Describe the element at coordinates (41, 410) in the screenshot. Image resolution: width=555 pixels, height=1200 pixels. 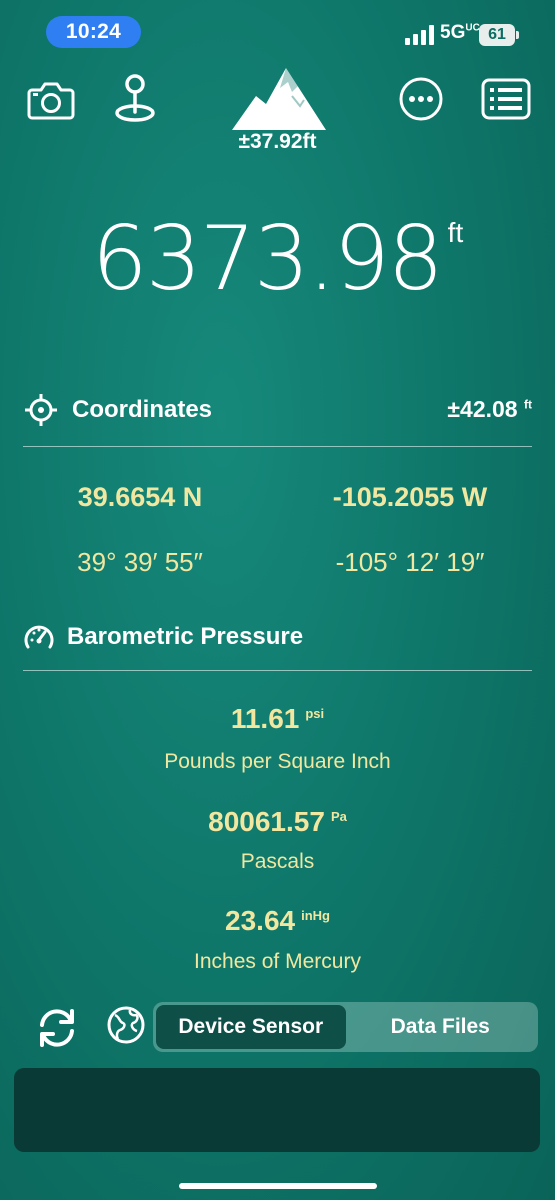
I see `crosshair-icon` at that location.